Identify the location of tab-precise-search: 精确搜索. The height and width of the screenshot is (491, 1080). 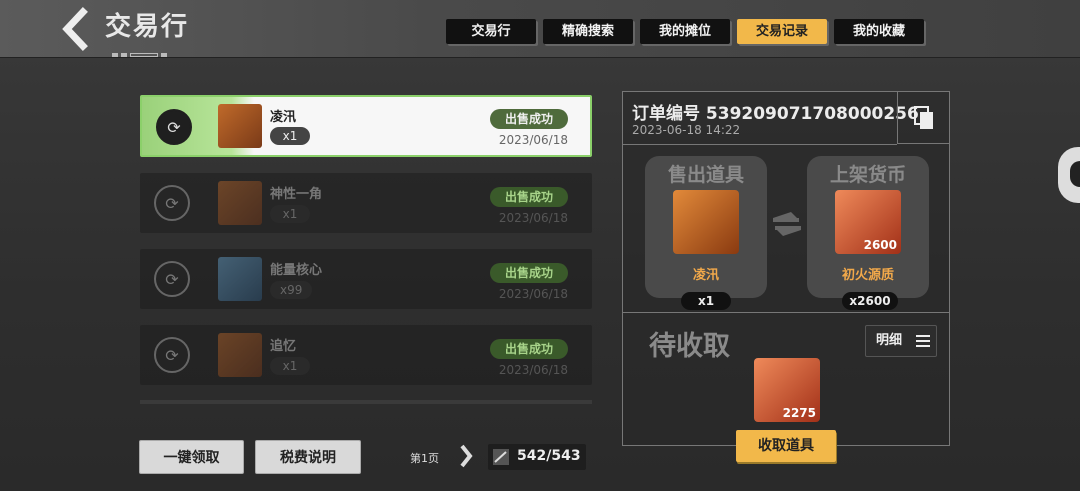
(588, 31).